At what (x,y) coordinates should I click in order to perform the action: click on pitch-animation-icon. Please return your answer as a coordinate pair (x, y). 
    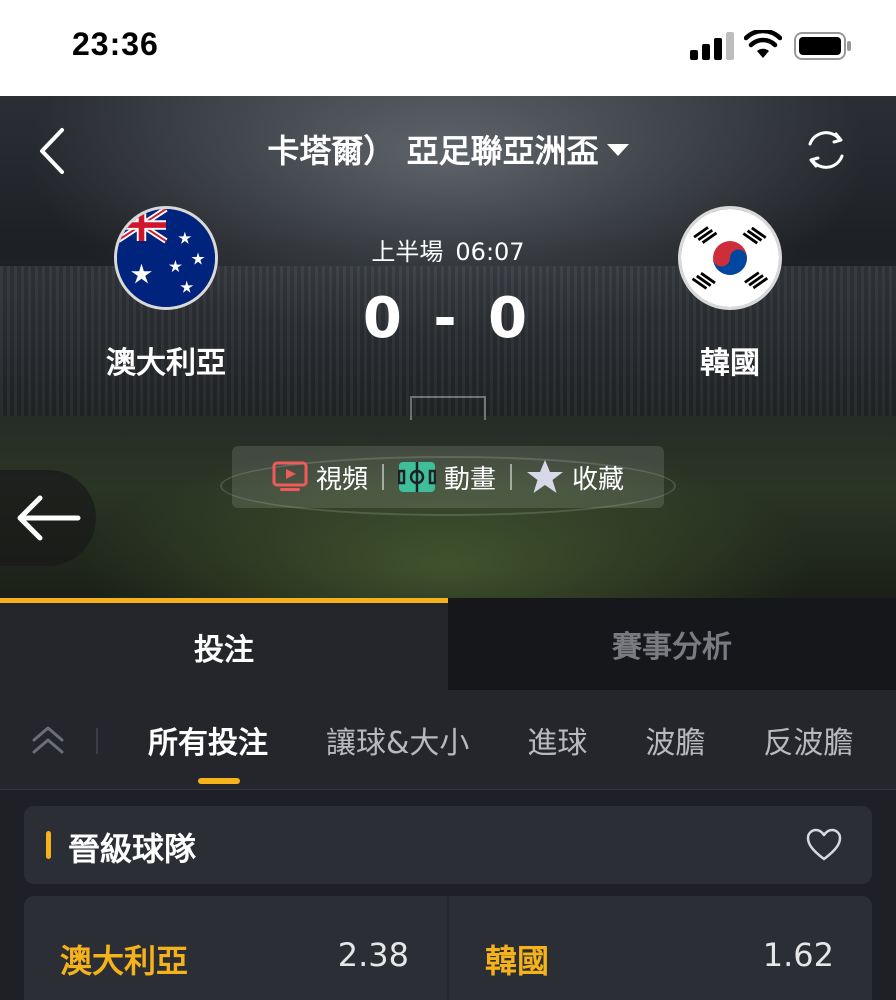
    Looking at the image, I should click on (416, 477).